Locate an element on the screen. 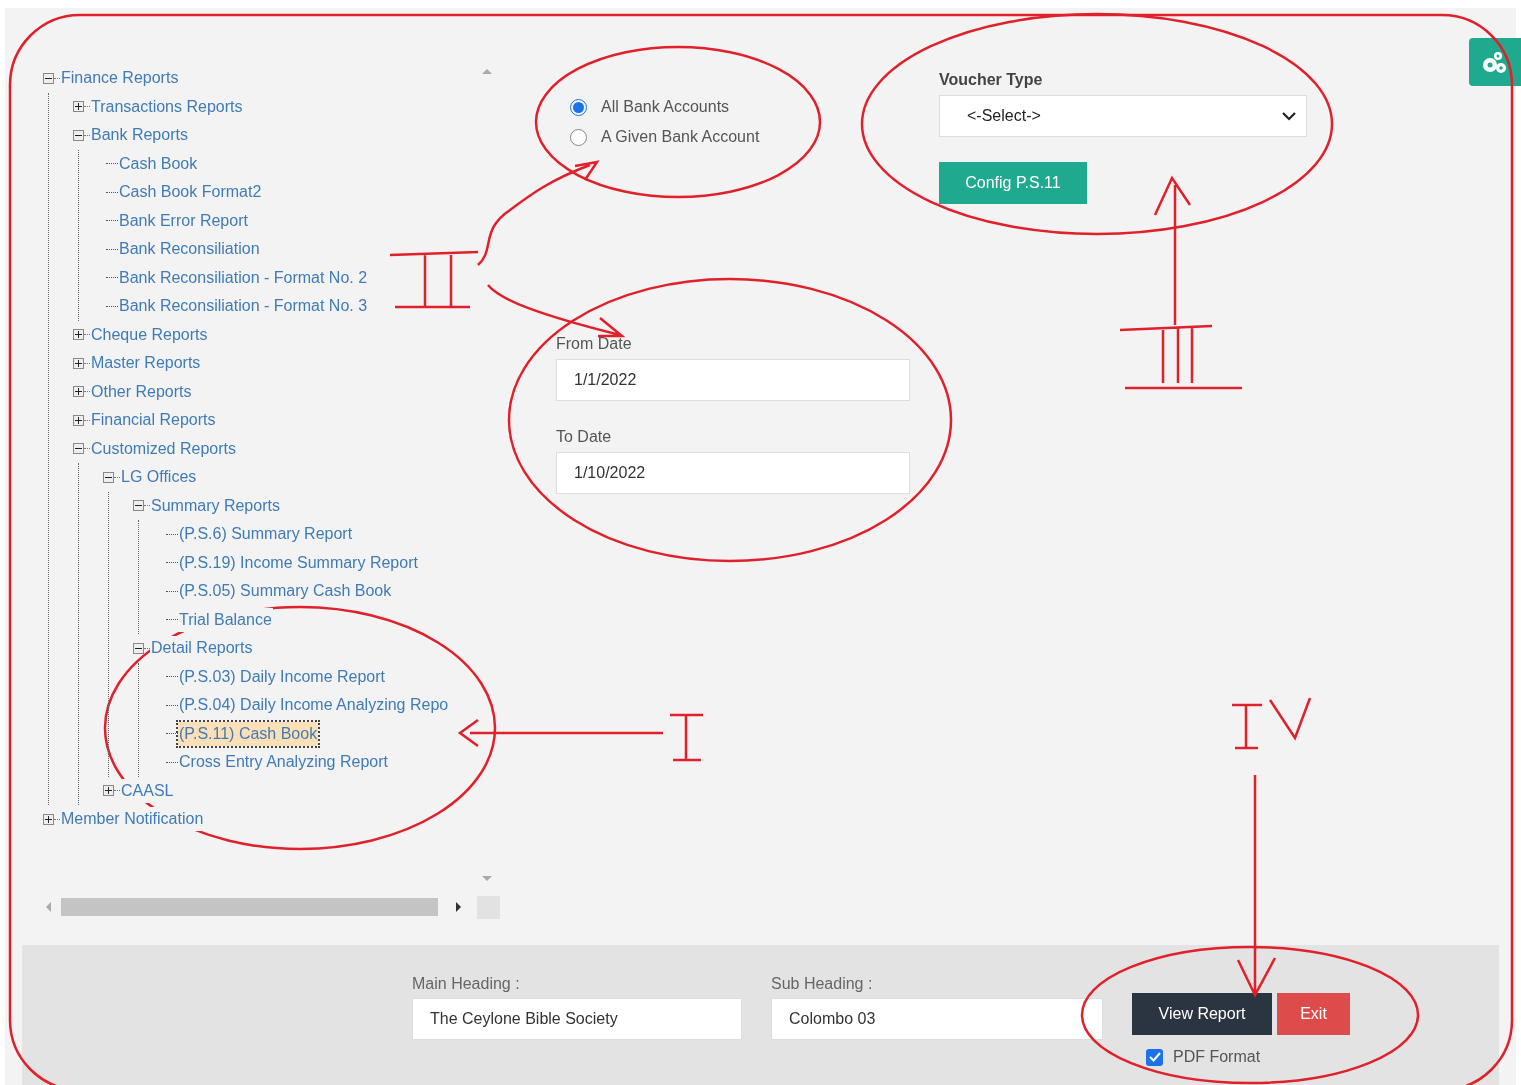  voucher-type-dropdown: <-Select-> is located at coordinates (1123, 116).